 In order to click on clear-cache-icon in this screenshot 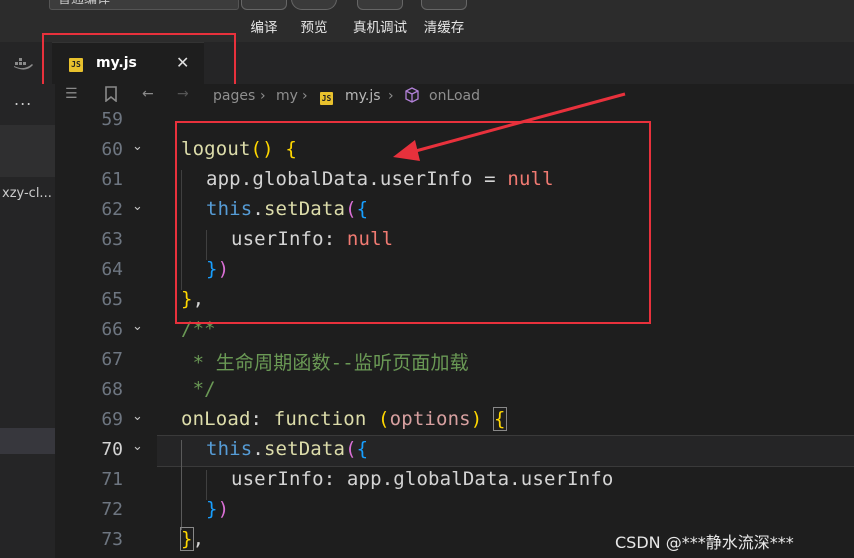, I will do `click(444, 5)`.